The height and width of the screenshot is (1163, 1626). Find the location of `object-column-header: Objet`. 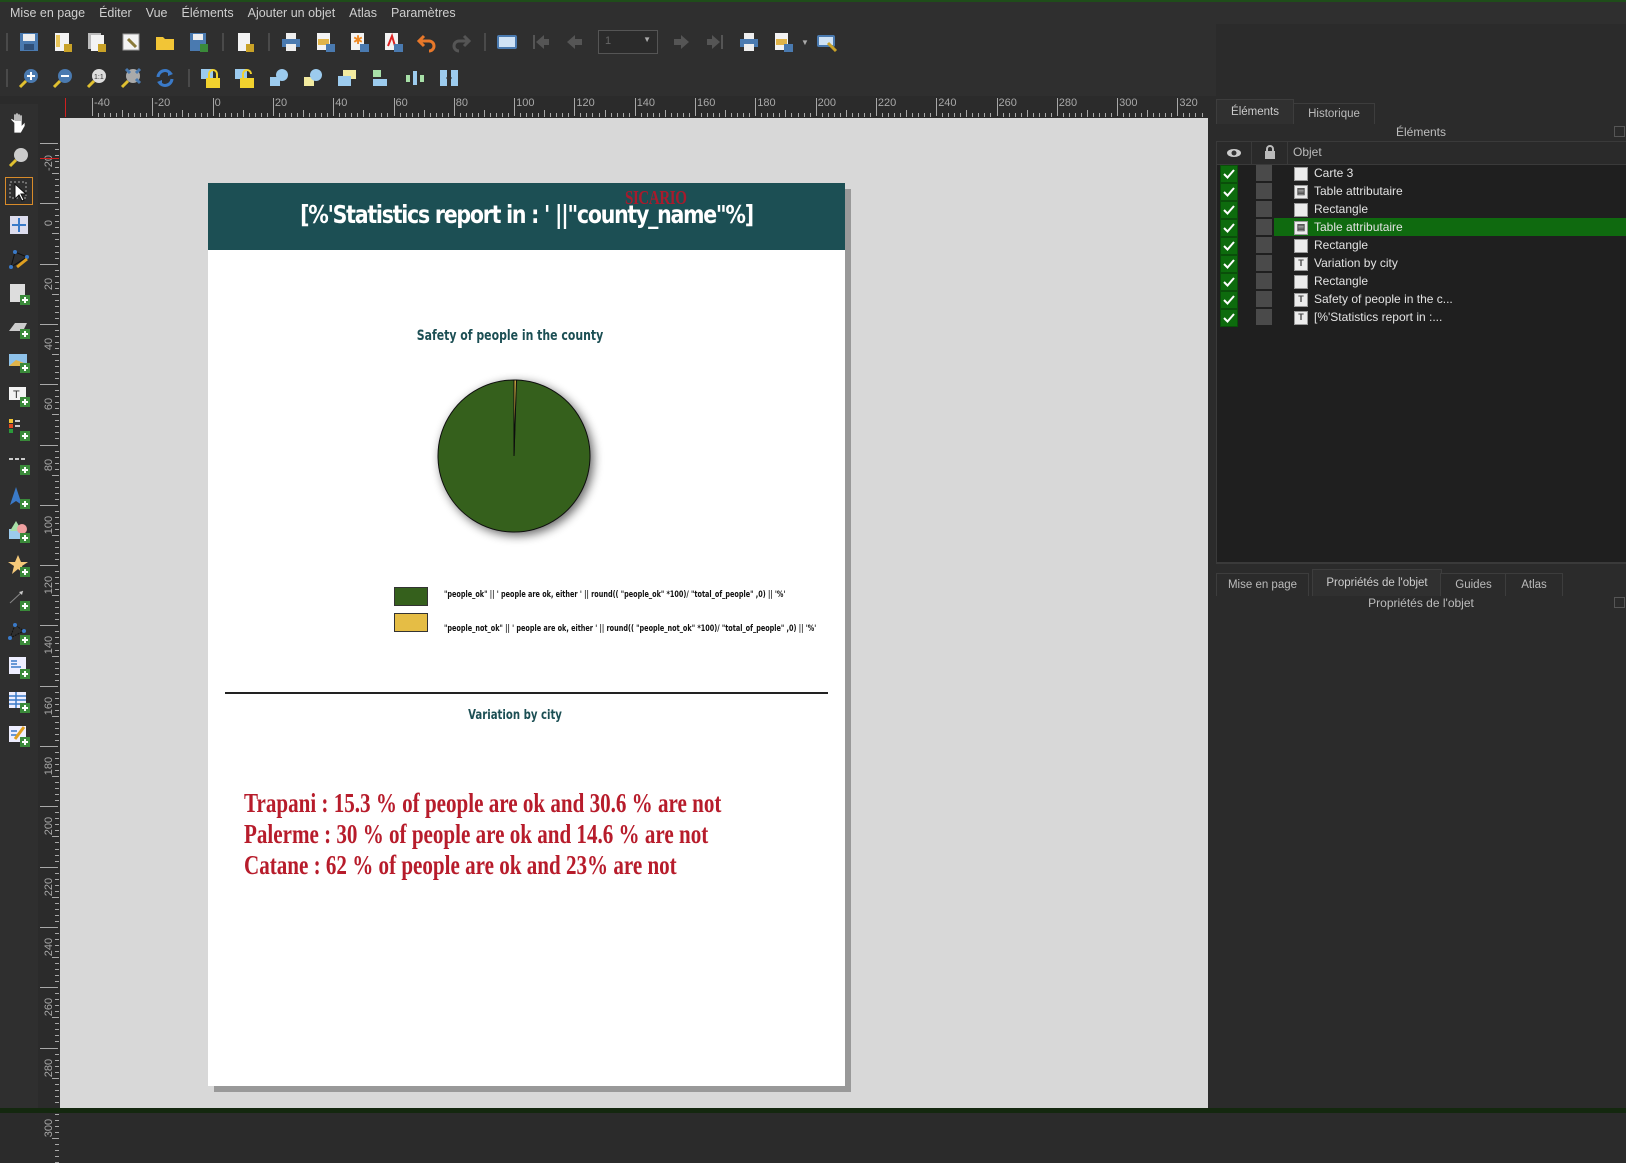

object-column-header: Objet is located at coordinates (1307, 152).